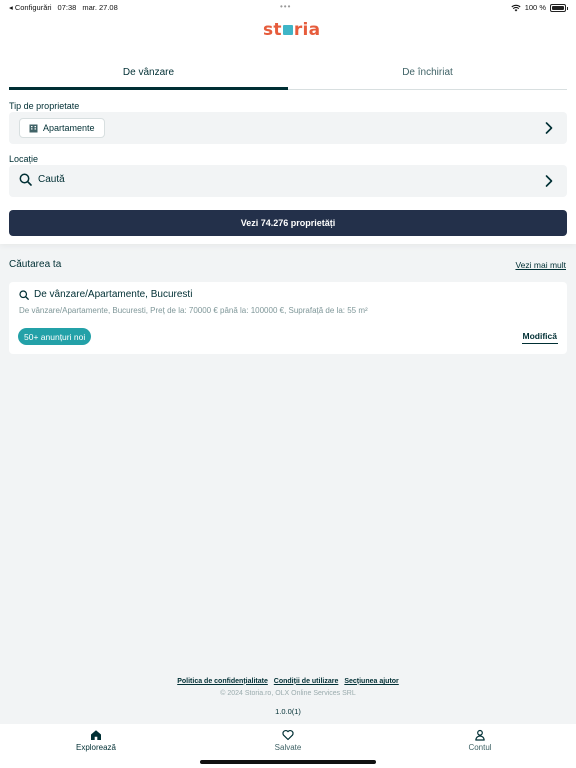 This screenshot has height=768, width=576. What do you see at coordinates (222, 681) in the screenshot?
I see `privacy-policy-link: Politica de confidențialitate` at bounding box center [222, 681].